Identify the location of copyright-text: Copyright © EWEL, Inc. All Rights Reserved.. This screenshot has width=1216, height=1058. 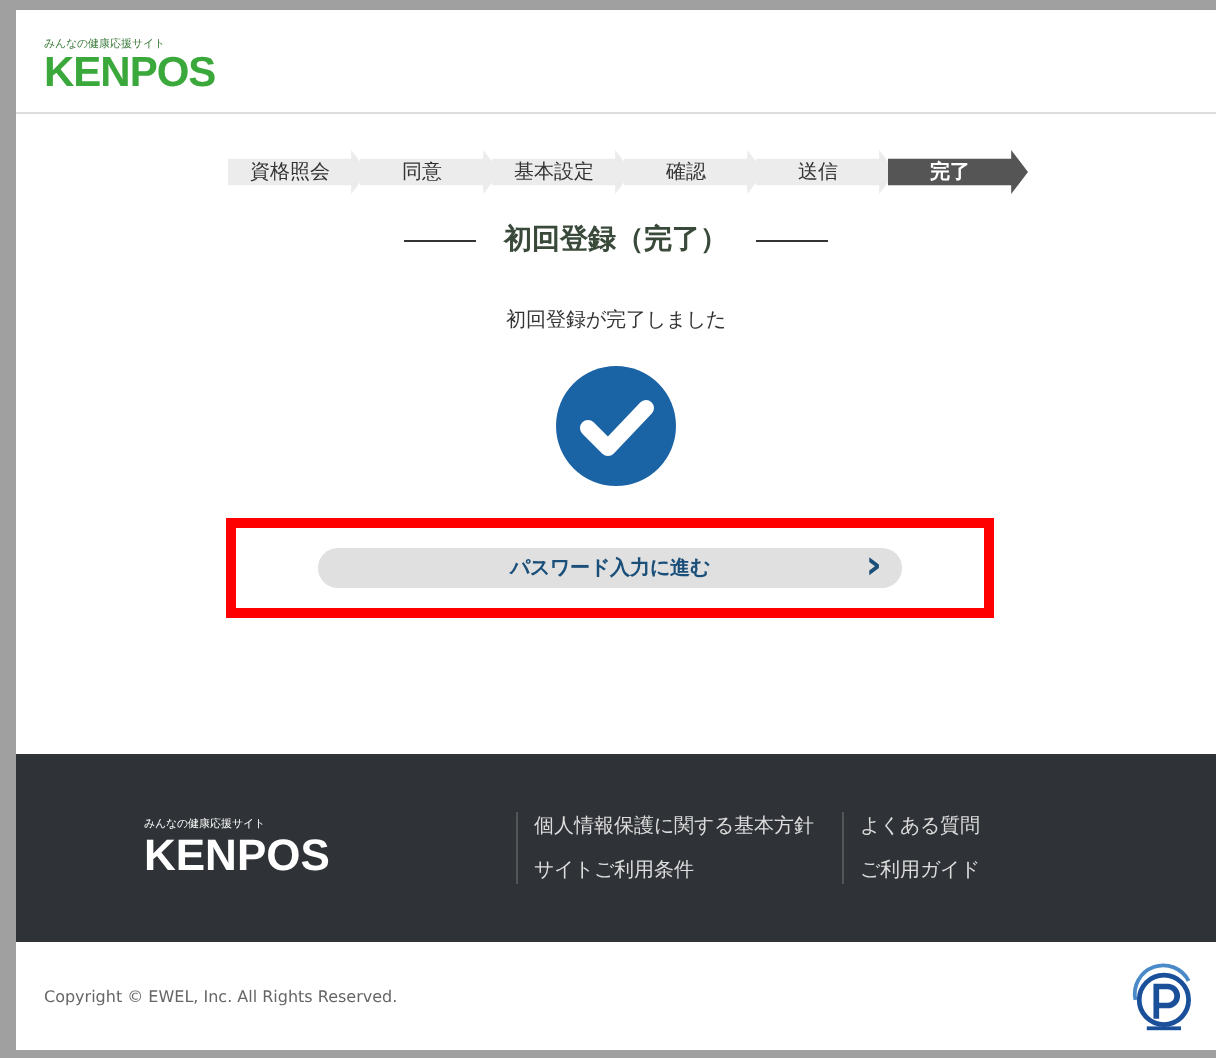
(221, 996).